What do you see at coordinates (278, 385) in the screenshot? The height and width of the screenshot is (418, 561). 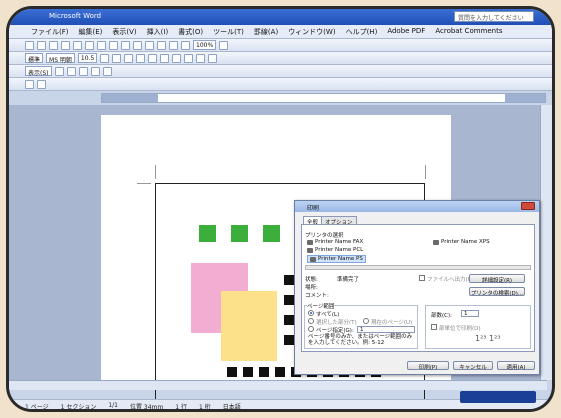 I see `horizontal-scrollbar` at bounding box center [278, 385].